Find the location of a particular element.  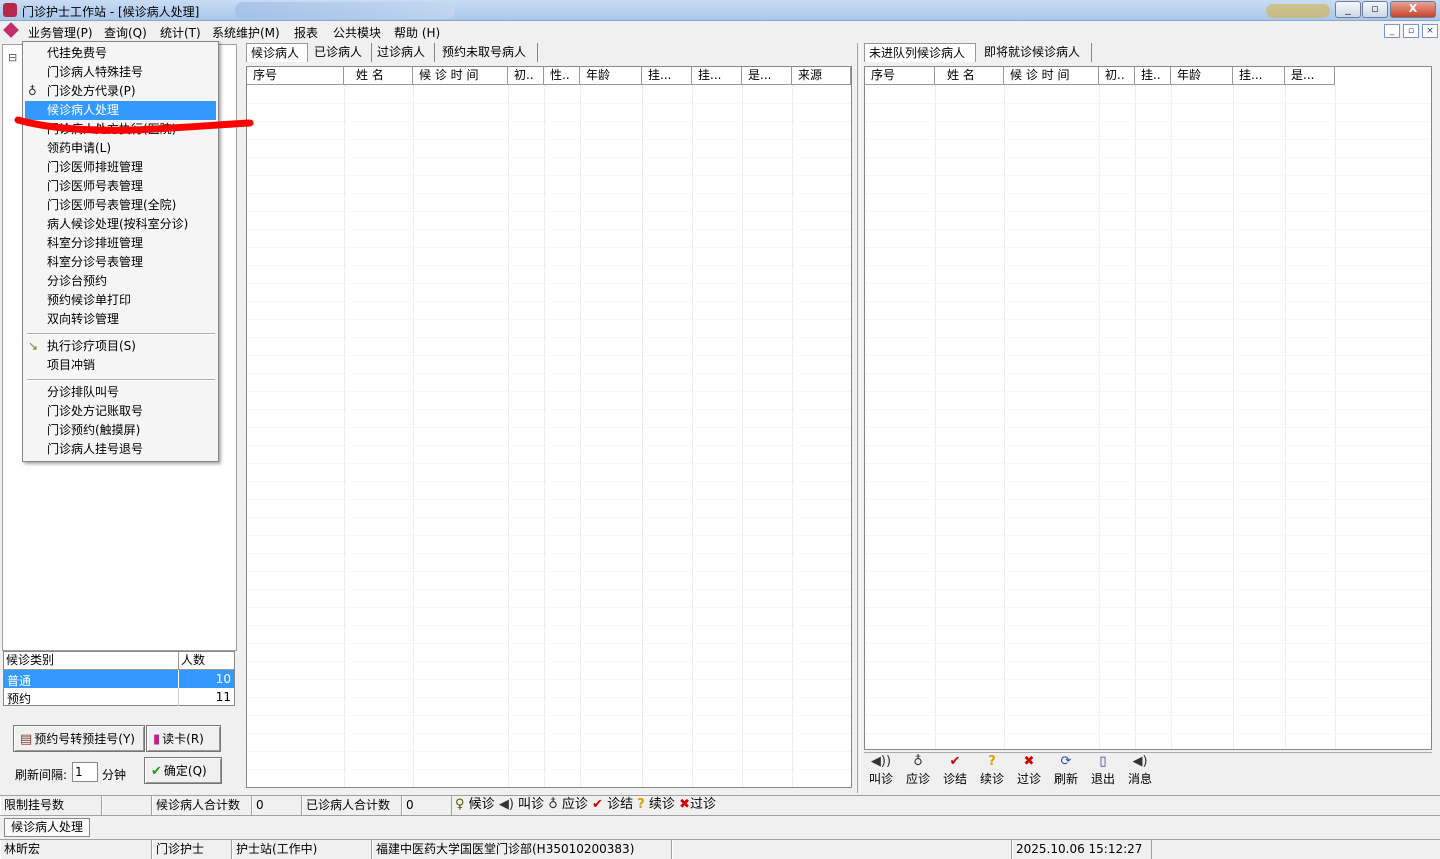

menu-item-queue-call: 分诊排队叫号 is located at coordinates (120, 392).